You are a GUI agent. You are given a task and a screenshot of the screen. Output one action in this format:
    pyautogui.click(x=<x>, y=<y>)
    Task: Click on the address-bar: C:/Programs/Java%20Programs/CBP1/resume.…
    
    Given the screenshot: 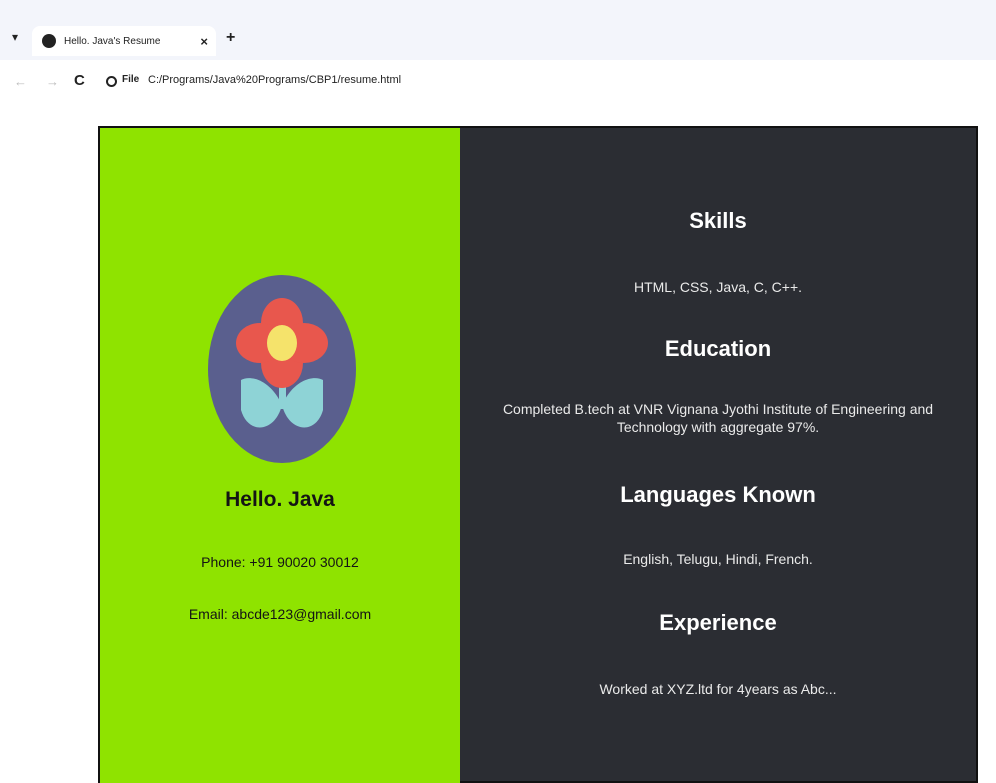 What is the action you would take?
    pyautogui.click(x=274, y=80)
    